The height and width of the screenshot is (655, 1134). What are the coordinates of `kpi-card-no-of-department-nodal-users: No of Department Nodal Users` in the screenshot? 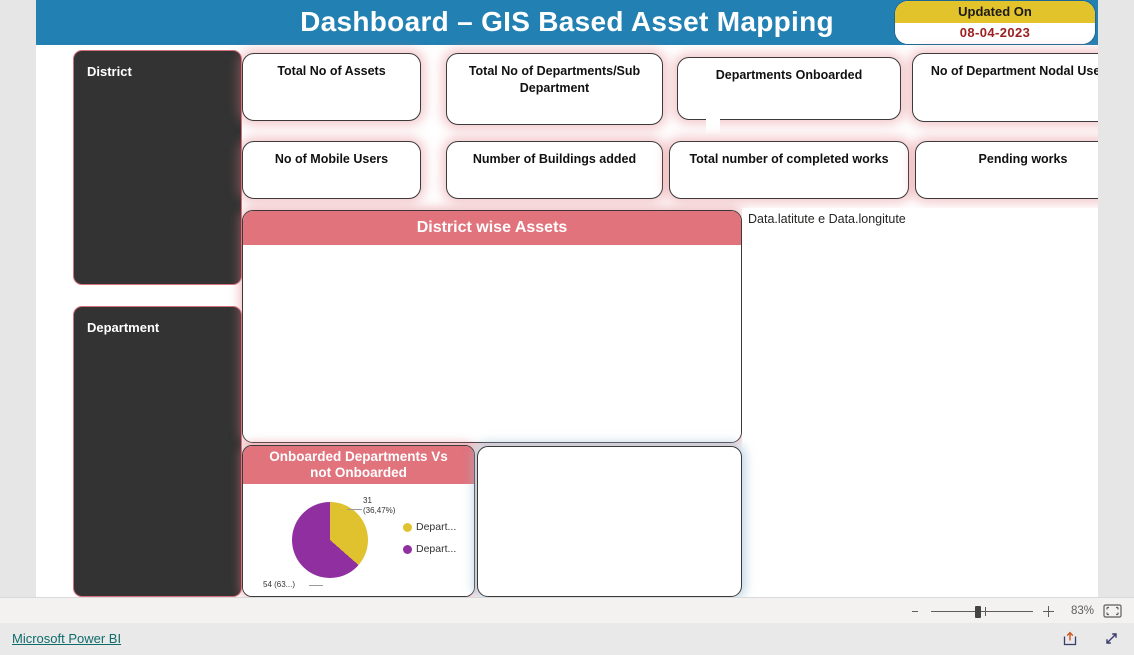 It's located at (1005, 87).